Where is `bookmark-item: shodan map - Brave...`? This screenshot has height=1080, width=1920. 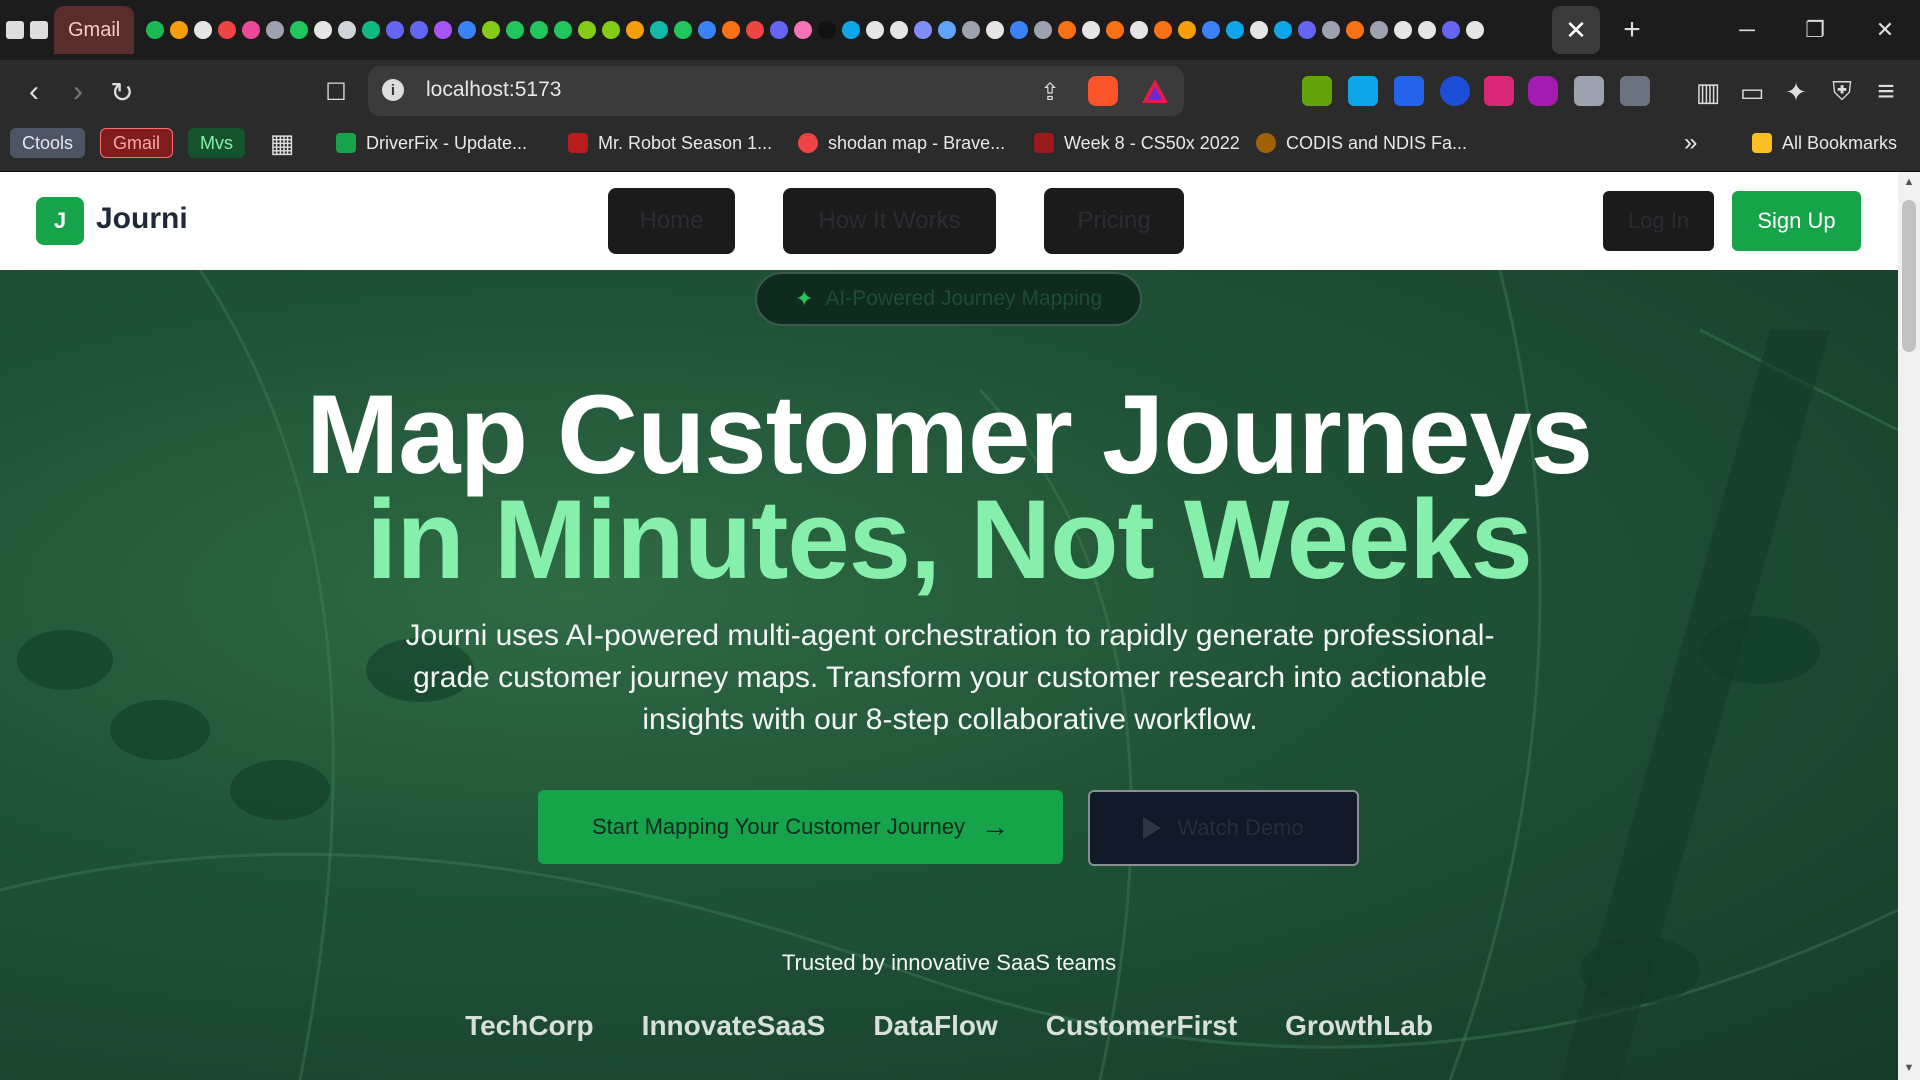
bookmark-item: shodan map - Brave... is located at coordinates (901, 143).